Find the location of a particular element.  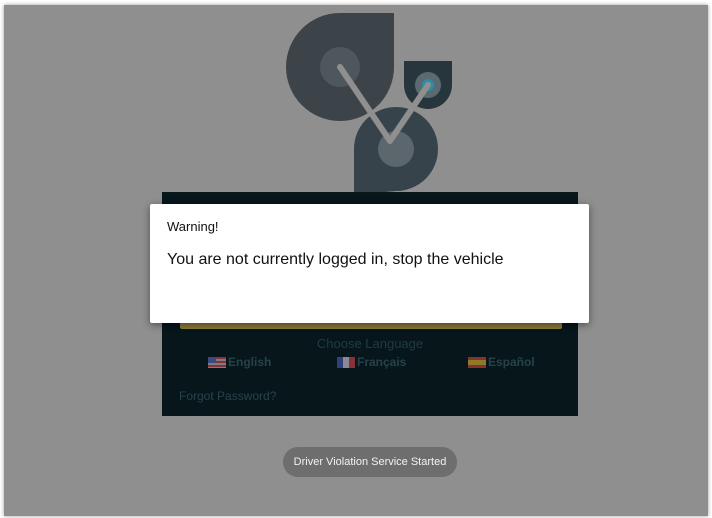

language-option-french: Français is located at coordinates (371, 362).